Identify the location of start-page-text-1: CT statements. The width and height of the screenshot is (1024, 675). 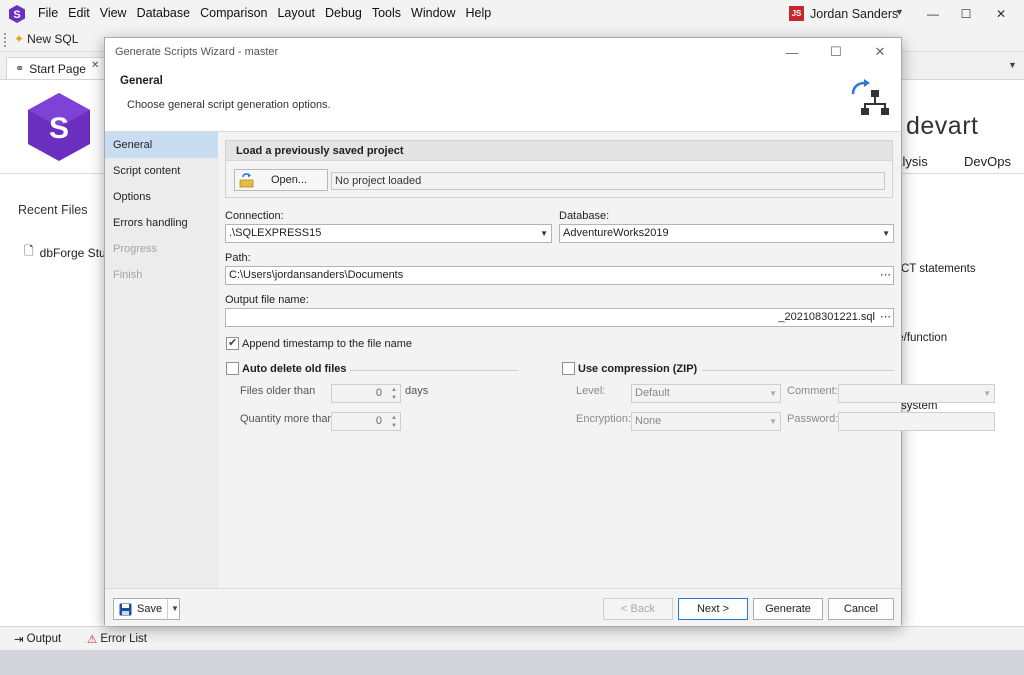
(938, 269).